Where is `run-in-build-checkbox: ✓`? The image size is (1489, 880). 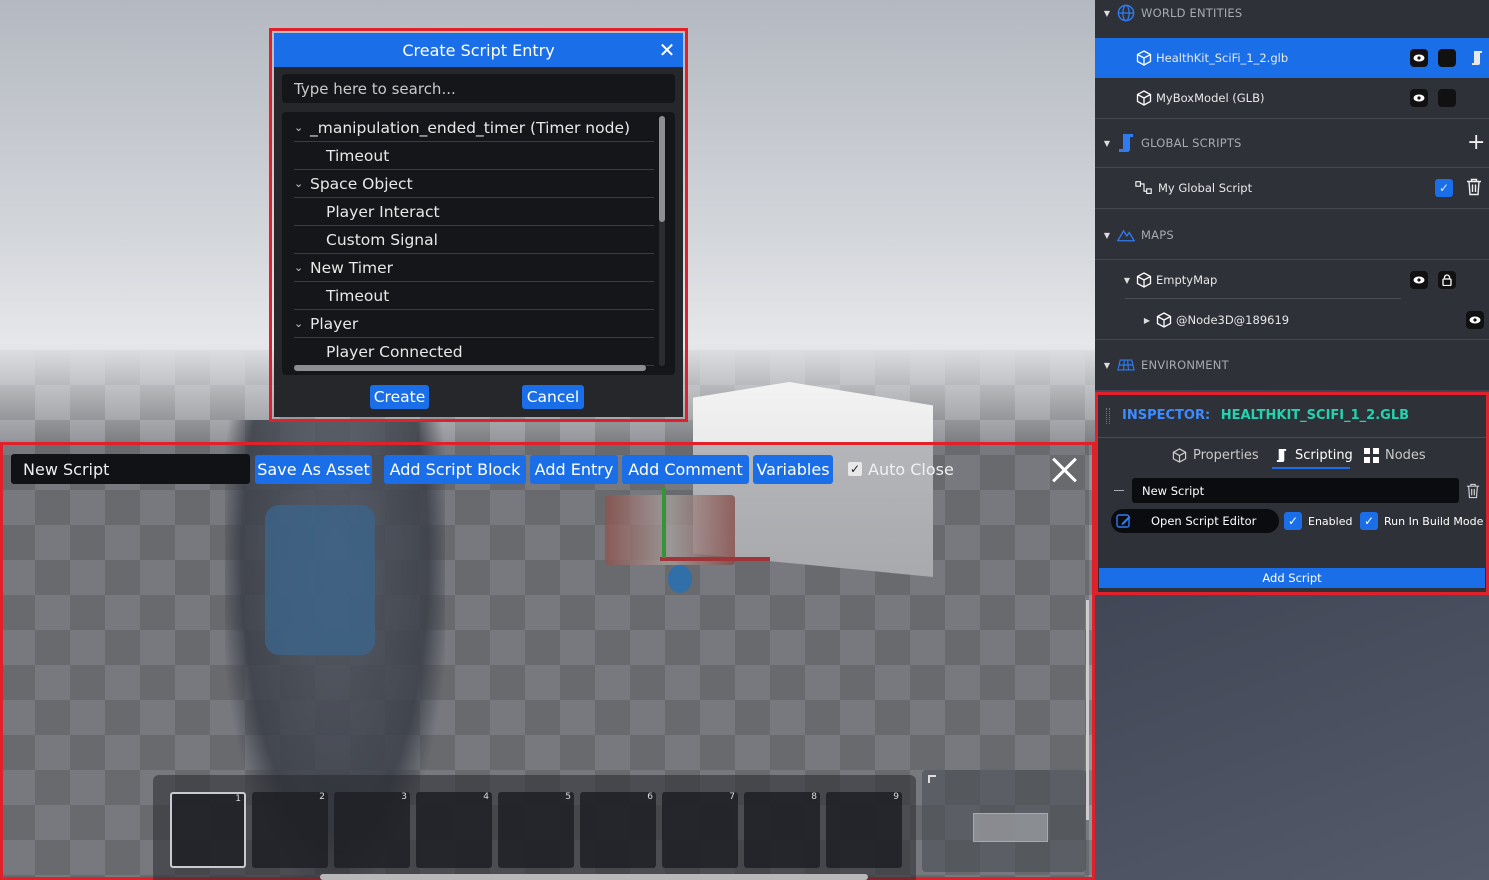
run-in-build-checkbox: ✓ is located at coordinates (1369, 521).